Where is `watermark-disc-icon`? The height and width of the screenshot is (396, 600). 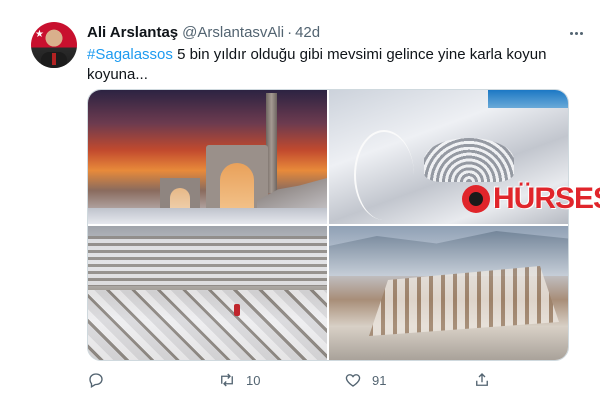 watermark-disc-icon is located at coordinates (476, 199).